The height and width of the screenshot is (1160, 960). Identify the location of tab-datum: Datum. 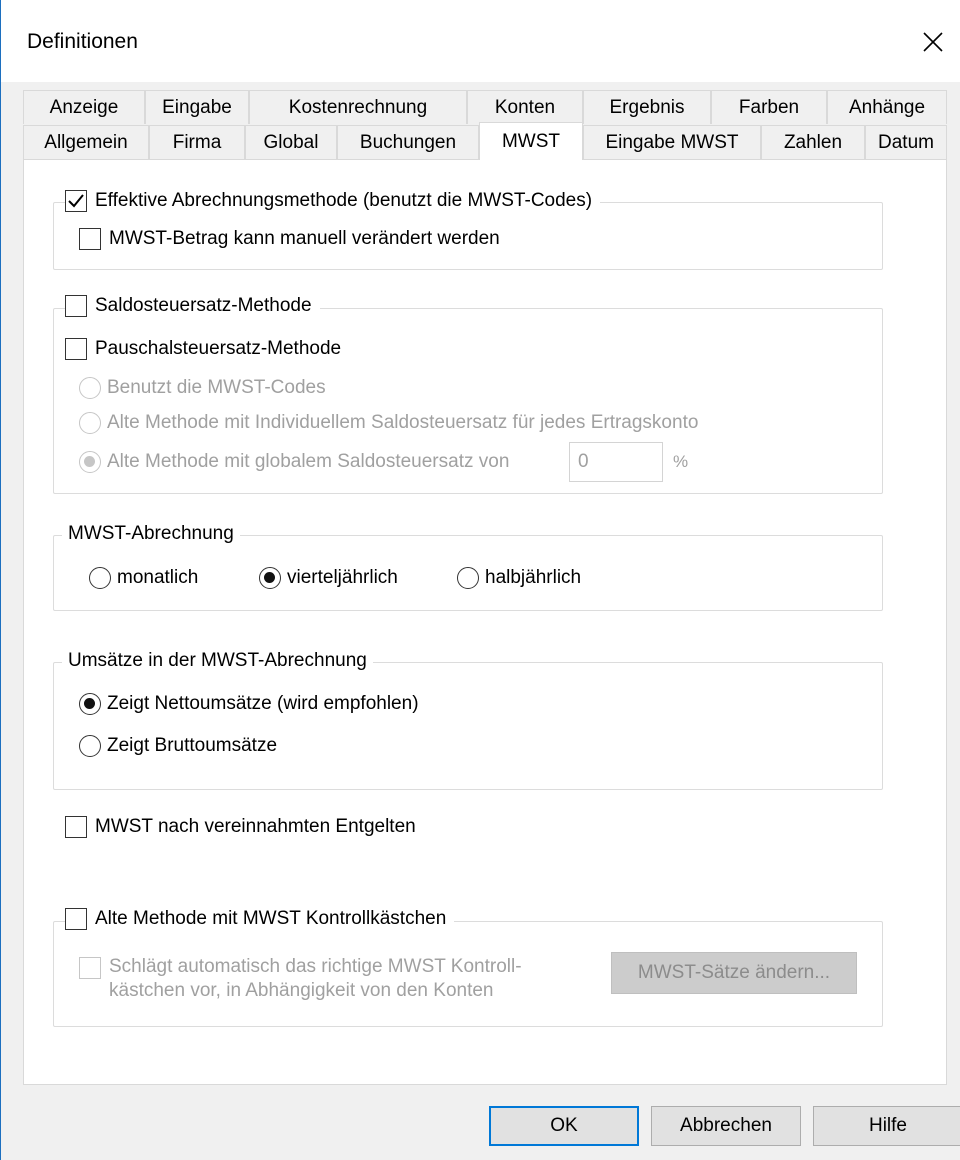
(906, 142).